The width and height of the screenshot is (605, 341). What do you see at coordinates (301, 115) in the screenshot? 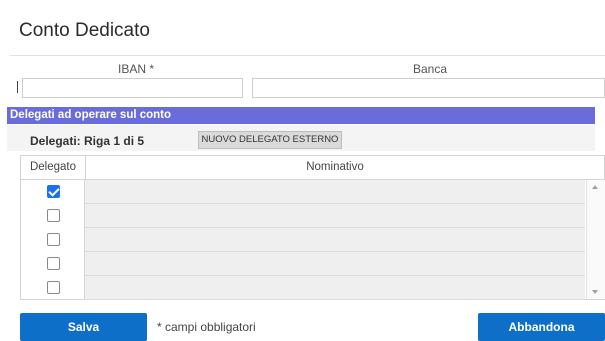
I see `delegati-section-header: Delegati ad operare sul conto` at bounding box center [301, 115].